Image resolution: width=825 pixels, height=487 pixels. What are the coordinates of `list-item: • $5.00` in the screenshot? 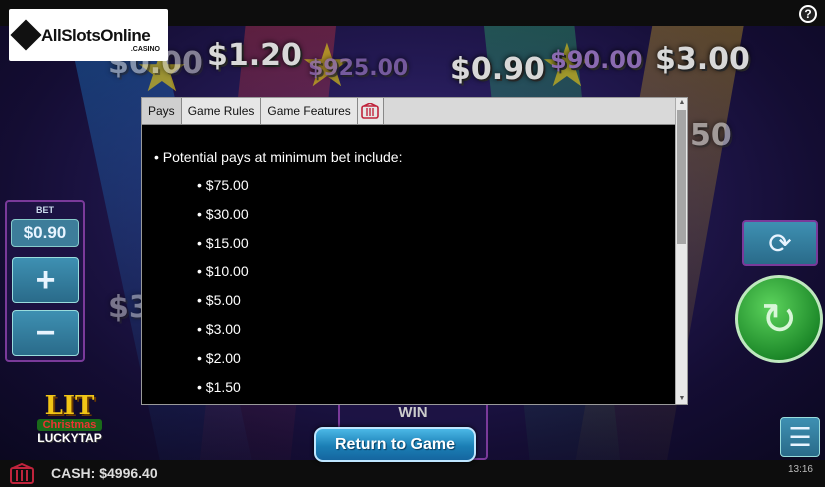 It's located at (219, 300).